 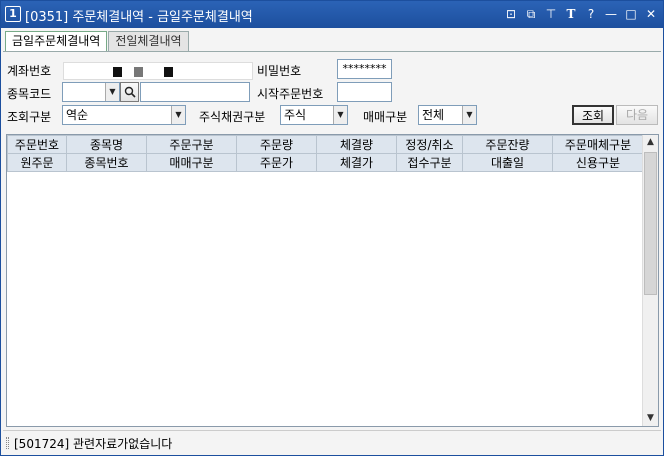 What do you see at coordinates (93, 444) in the screenshot?
I see `status-message: [501724] 관련자료가없습니다` at bounding box center [93, 444].